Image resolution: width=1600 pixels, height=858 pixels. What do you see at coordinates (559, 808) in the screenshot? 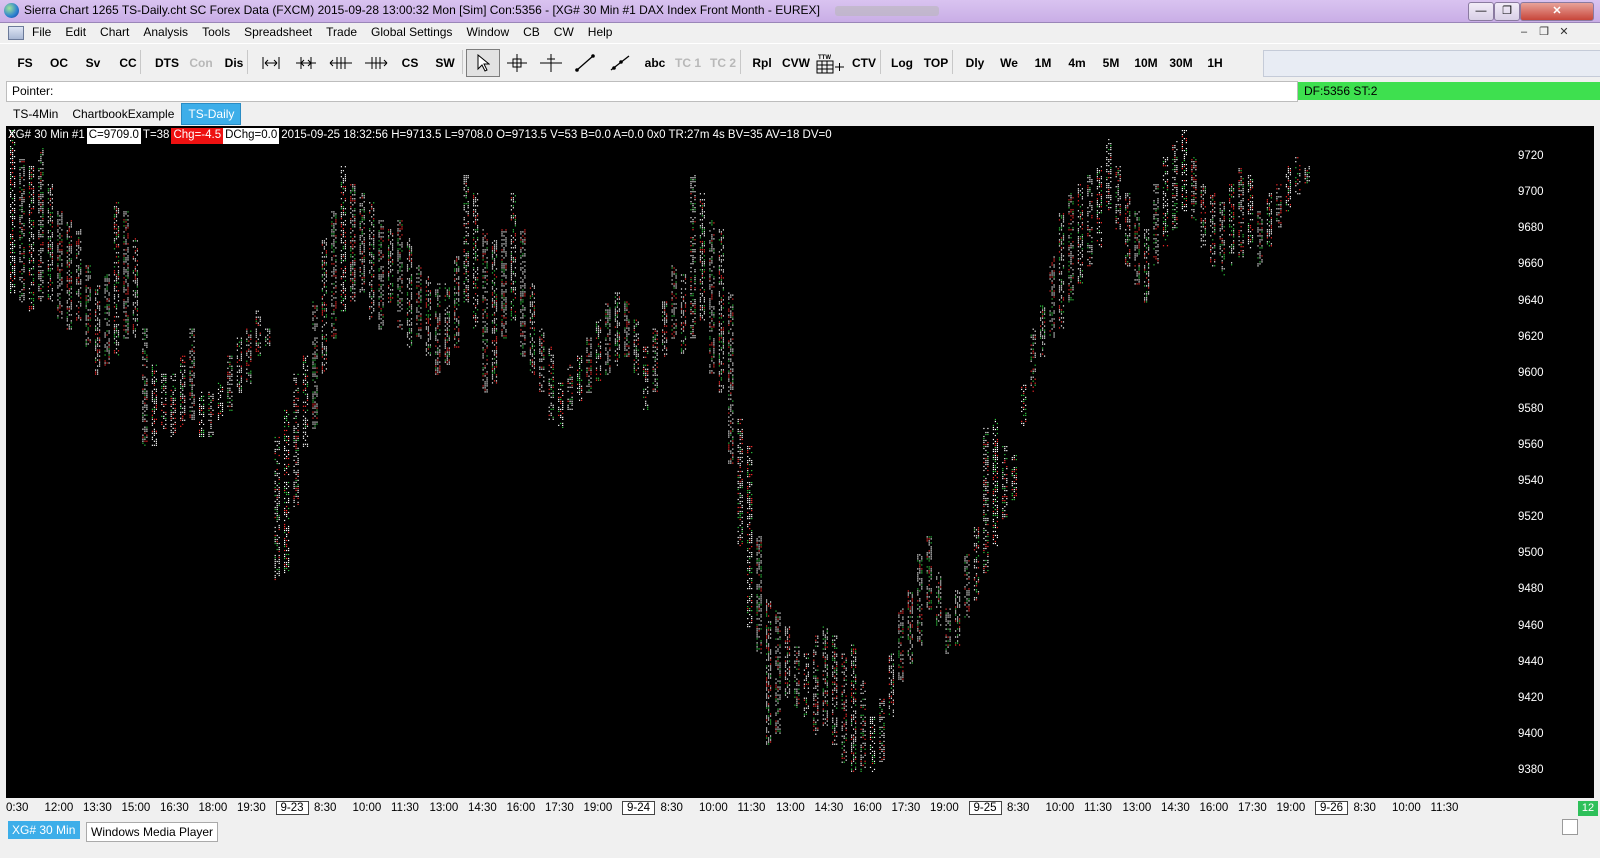
I see `time-axis-label: 17:30` at bounding box center [559, 808].